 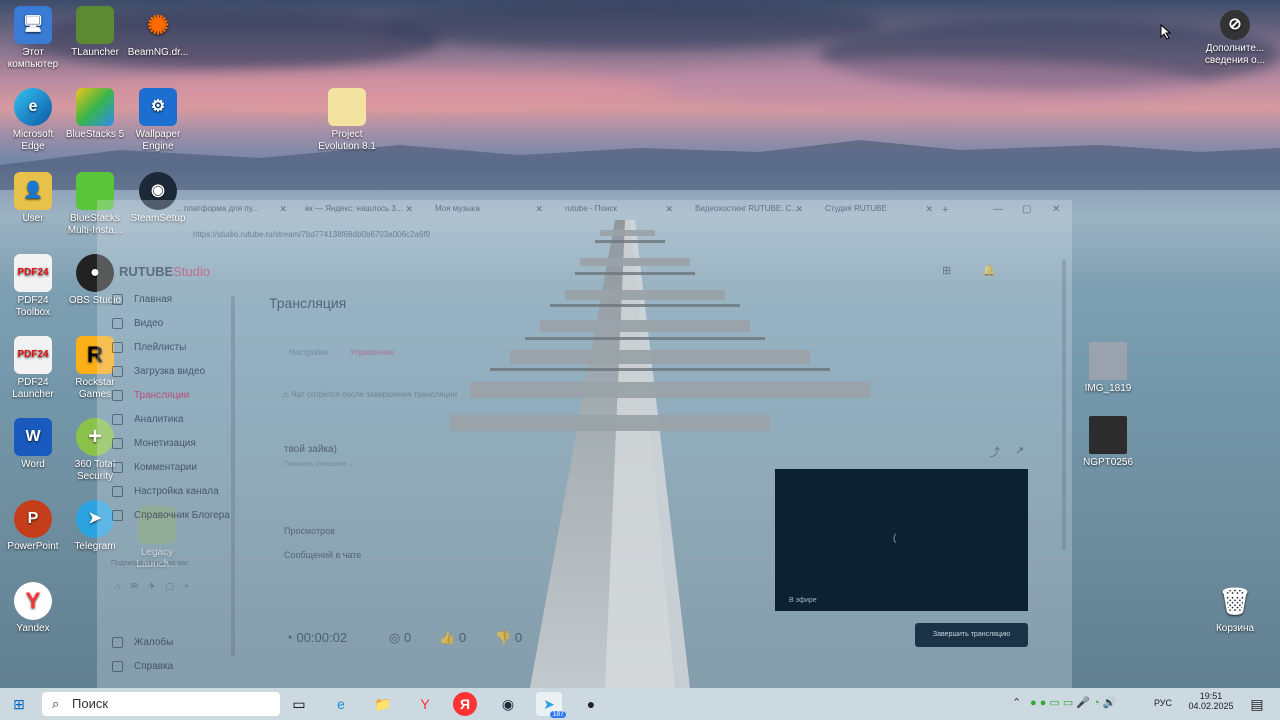 I want to click on desktop-icon-pdf24-toolbox: PDF24 PDF24 Toolbox, so click(x=33, y=286).